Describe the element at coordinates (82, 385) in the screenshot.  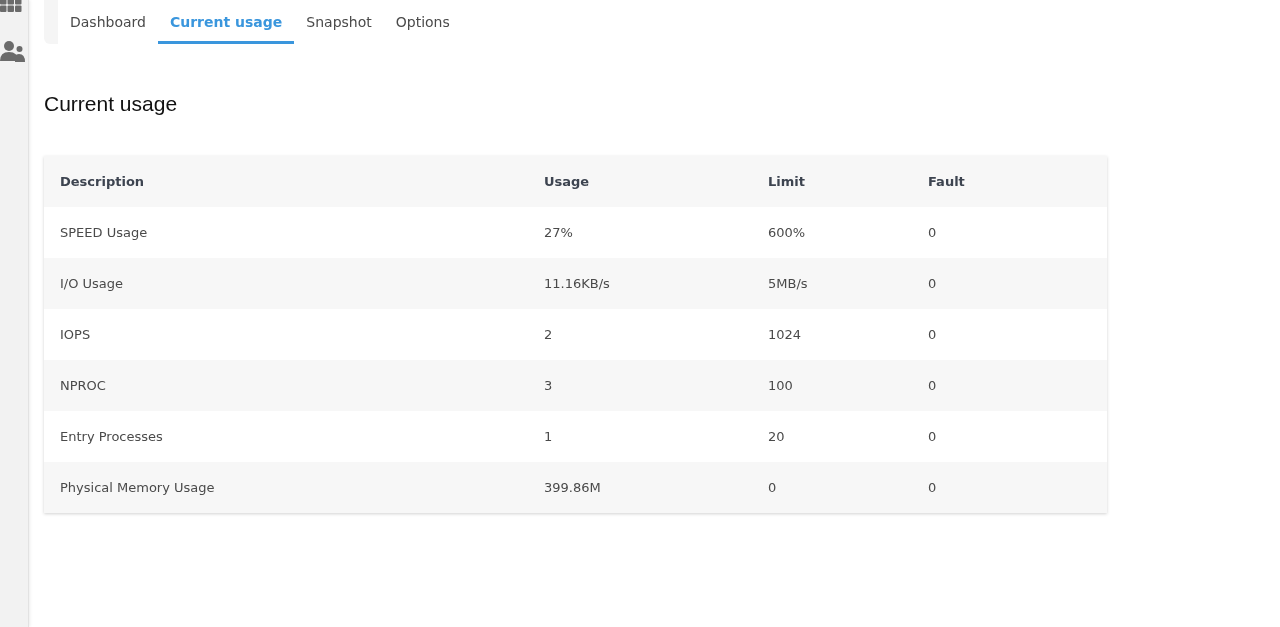
I see `table-cell-text: NPROC` at that location.